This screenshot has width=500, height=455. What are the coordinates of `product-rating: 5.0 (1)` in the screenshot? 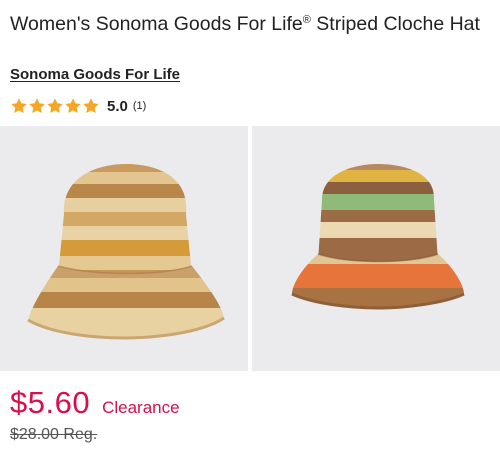 It's located at (78, 106).